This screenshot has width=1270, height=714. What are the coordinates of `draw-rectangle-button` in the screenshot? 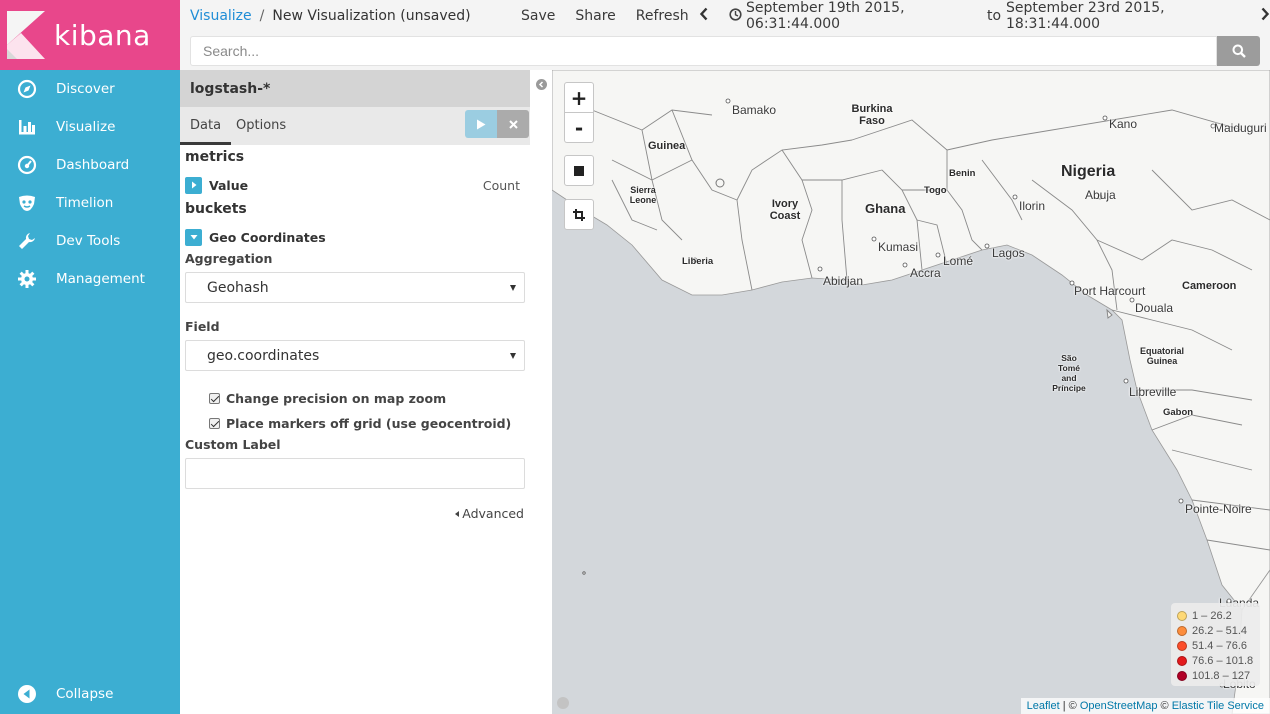 It's located at (579, 170).